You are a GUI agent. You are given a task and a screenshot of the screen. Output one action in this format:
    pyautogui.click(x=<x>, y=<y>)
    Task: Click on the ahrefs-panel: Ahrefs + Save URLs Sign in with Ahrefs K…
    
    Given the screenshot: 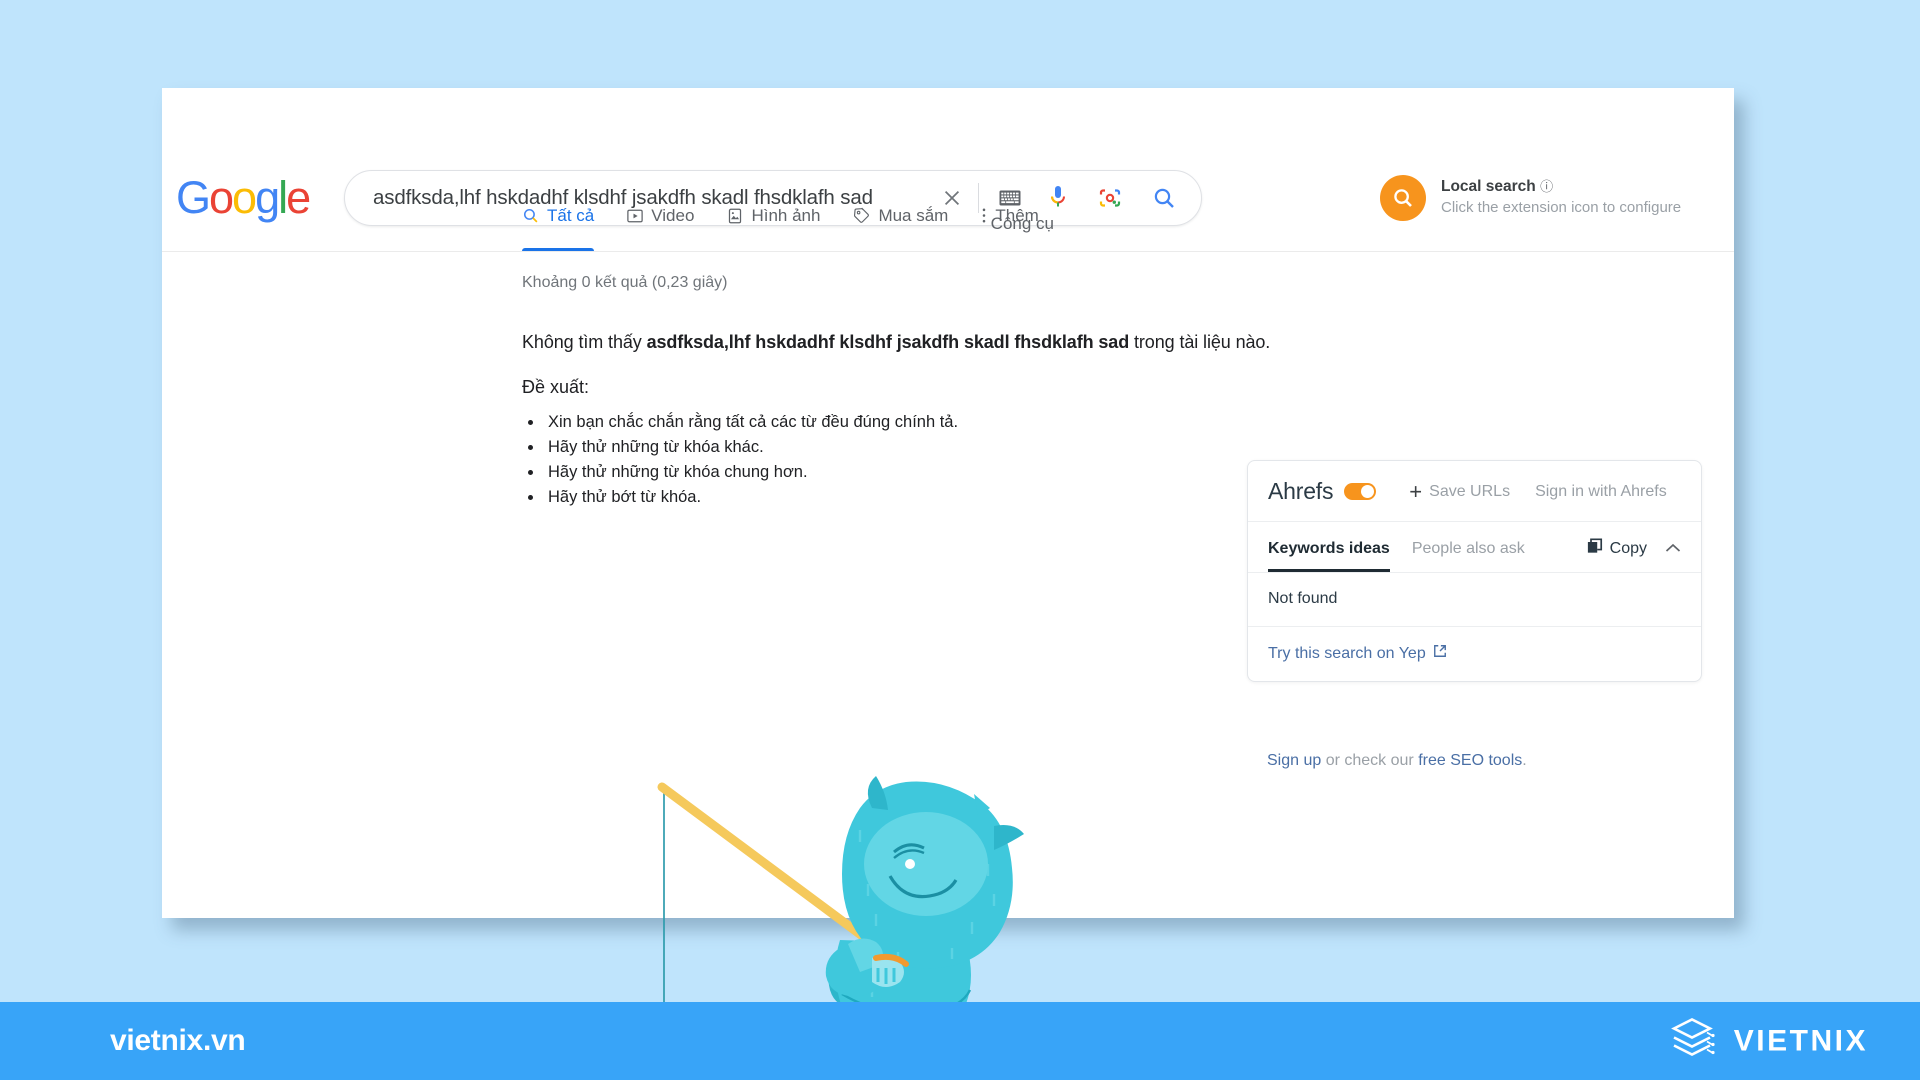 What is the action you would take?
    pyautogui.click(x=1474, y=571)
    